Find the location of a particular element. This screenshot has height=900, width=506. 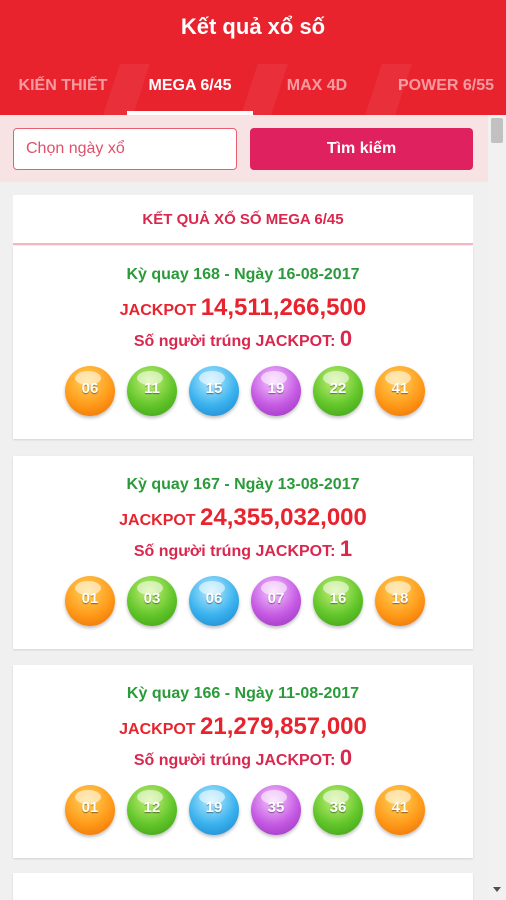

jackpot-amount: 21,279,857,000 is located at coordinates (283, 726).